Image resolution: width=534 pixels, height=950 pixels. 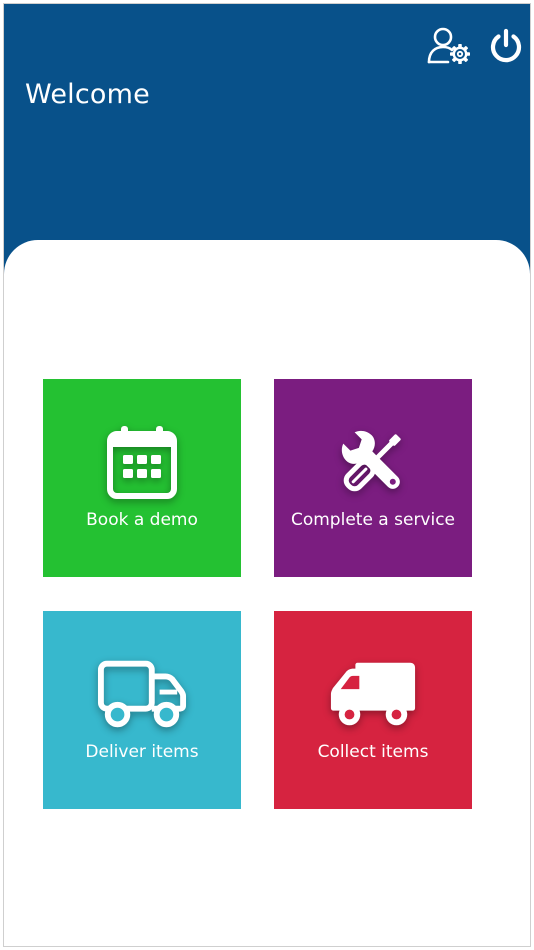 I want to click on logout-button, so click(x=506, y=46).